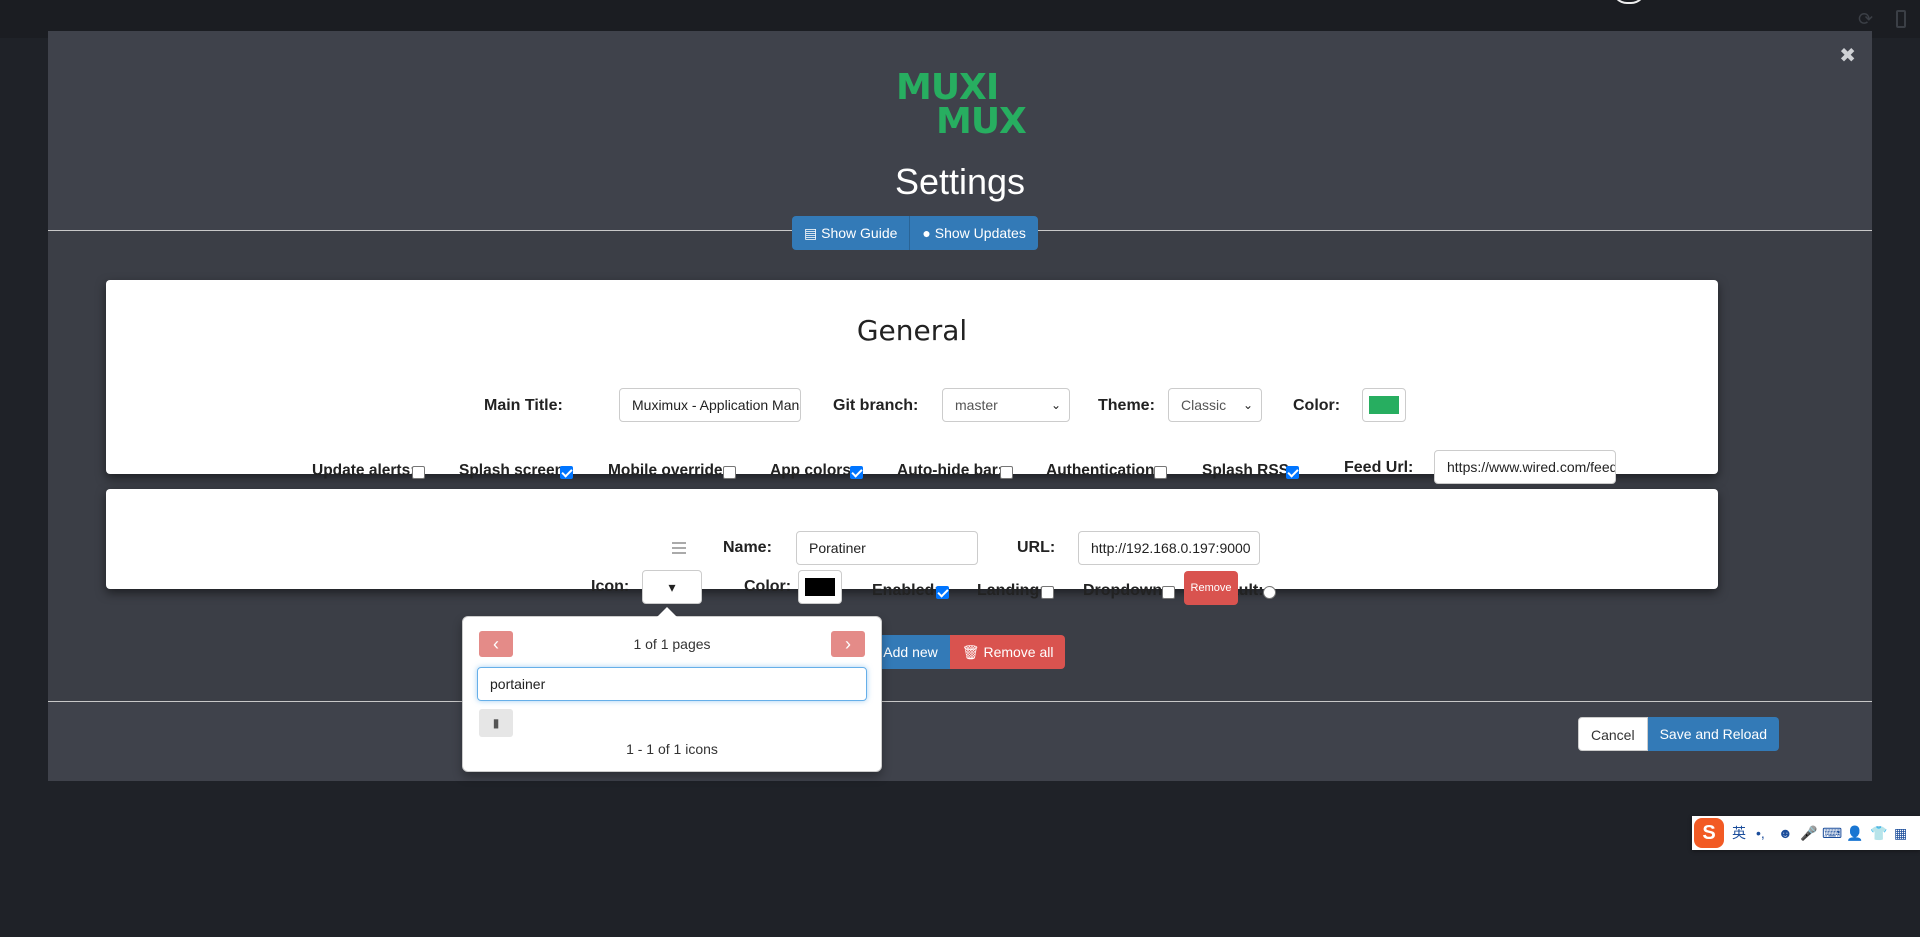 This screenshot has width=1920, height=937. Describe the element at coordinates (710, 405) in the screenshot. I see `main-title-input: Muximux - Application Management` at that location.